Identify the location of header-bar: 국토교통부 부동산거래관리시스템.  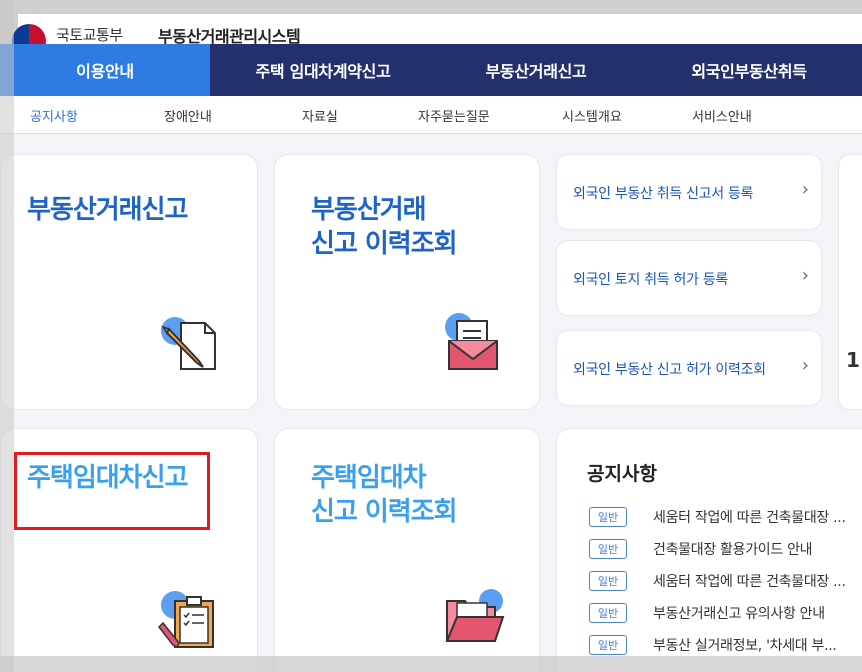
(431, 29).